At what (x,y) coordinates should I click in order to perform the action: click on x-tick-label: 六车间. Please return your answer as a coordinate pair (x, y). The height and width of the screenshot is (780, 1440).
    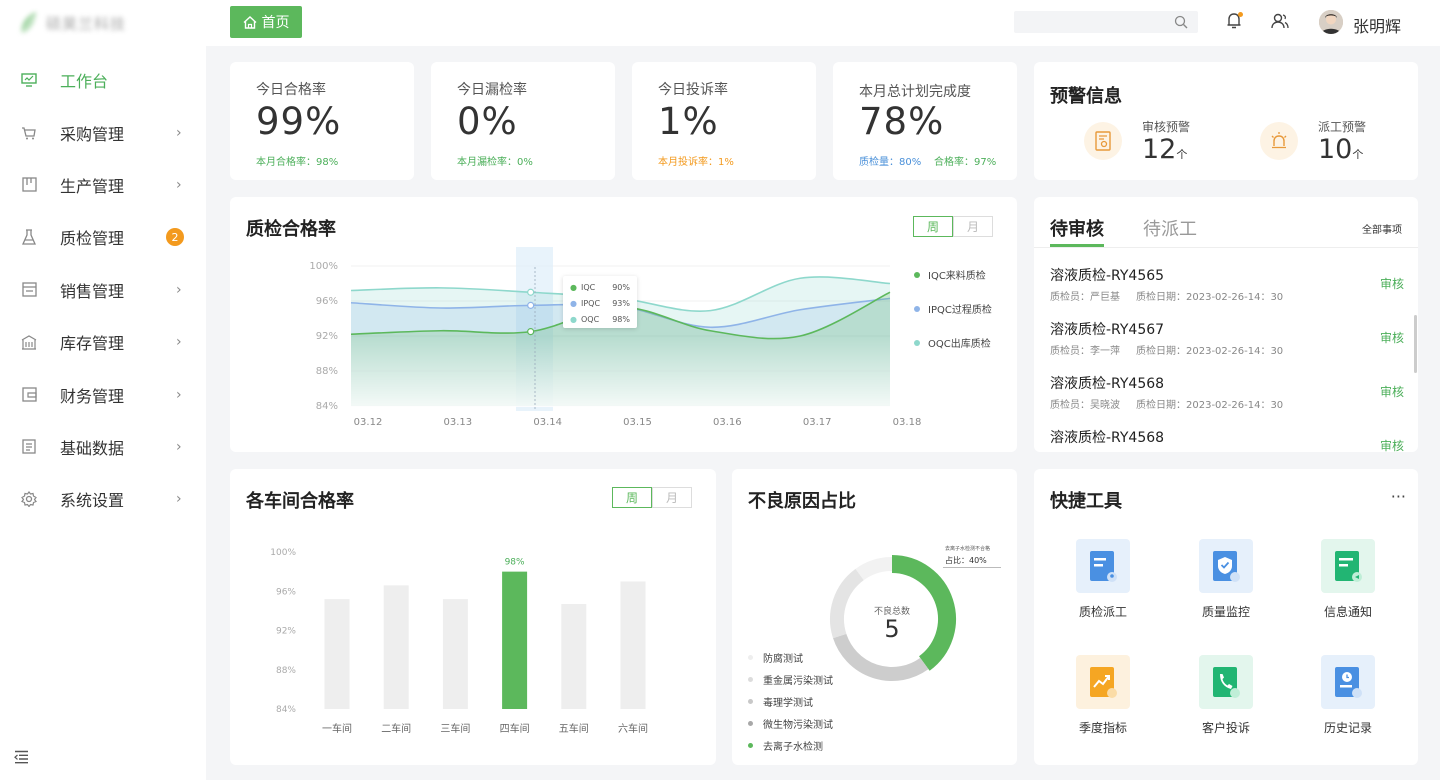
    Looking at the image, I should click on (633, 728).